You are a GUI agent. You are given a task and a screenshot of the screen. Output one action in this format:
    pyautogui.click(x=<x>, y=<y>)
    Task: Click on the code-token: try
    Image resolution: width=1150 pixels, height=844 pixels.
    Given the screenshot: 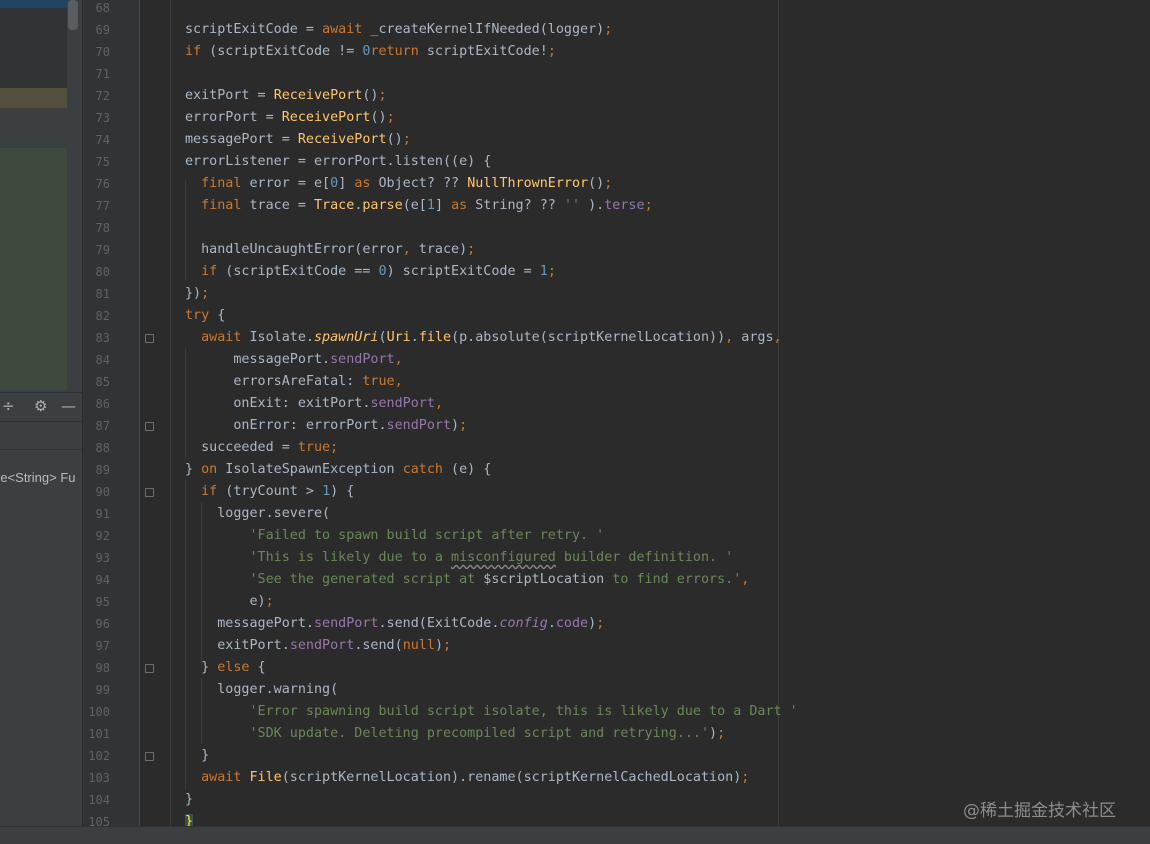 What is the action you would take?
    pyautogui.click(x=197, y=315)
    